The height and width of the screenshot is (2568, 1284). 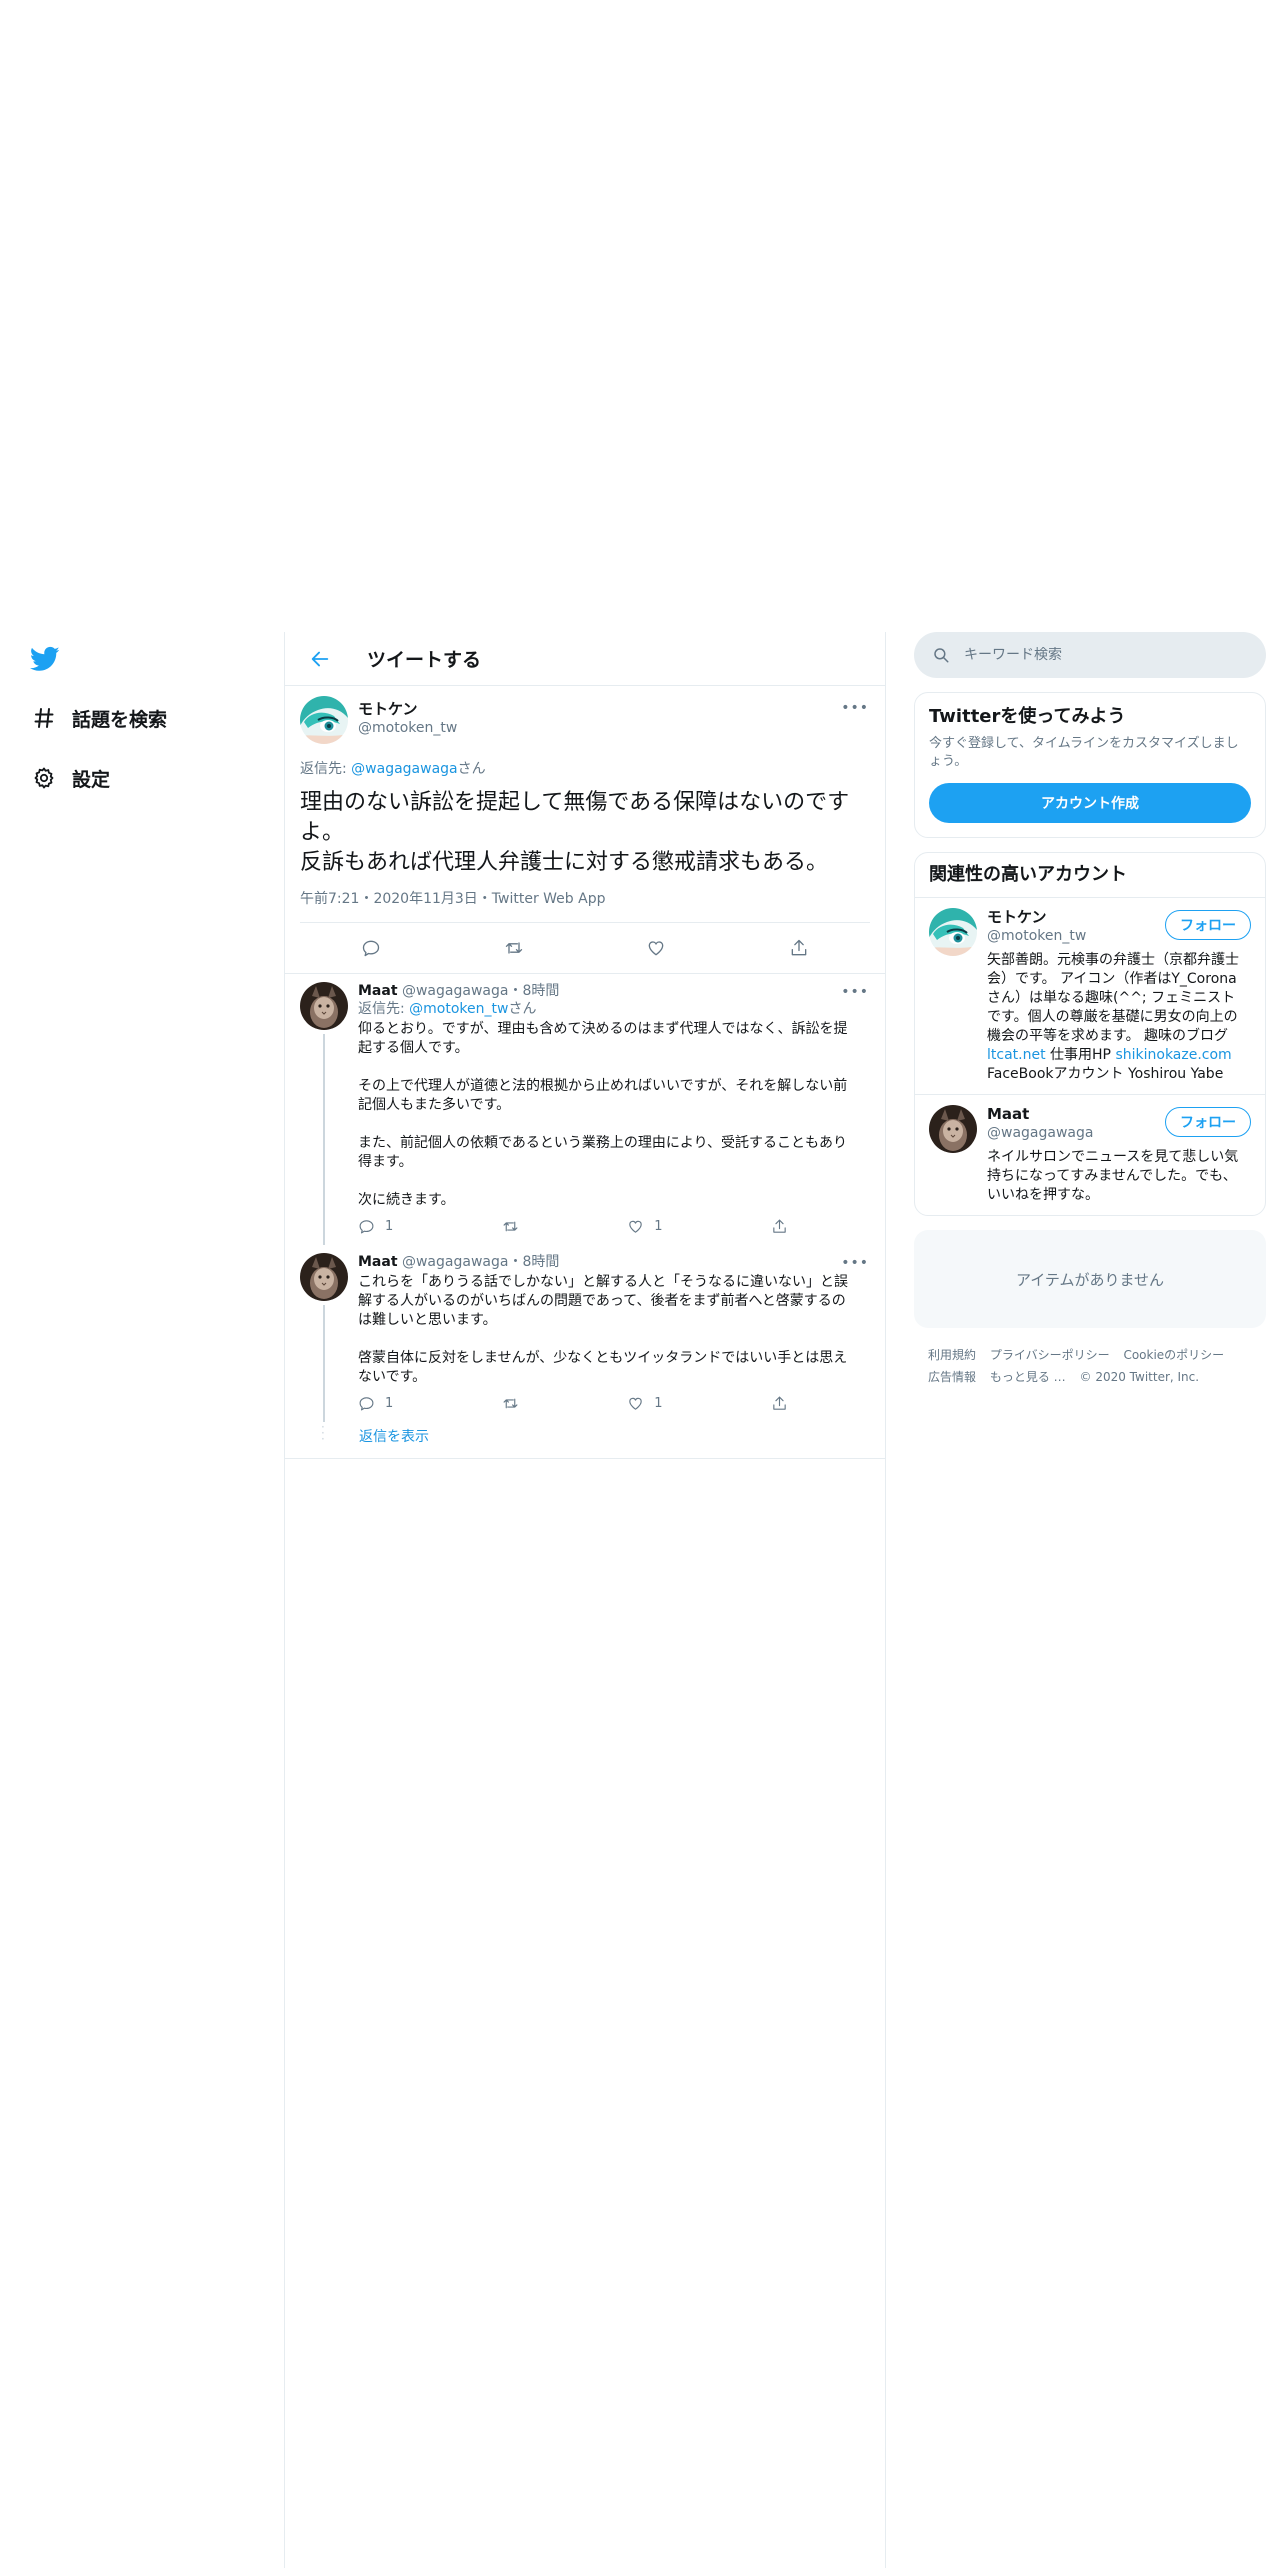 What do you see at coordinates (323, 1433) in the screenshot?
I see `thread-dots: · · ·` at bounding box center [323, 1433].